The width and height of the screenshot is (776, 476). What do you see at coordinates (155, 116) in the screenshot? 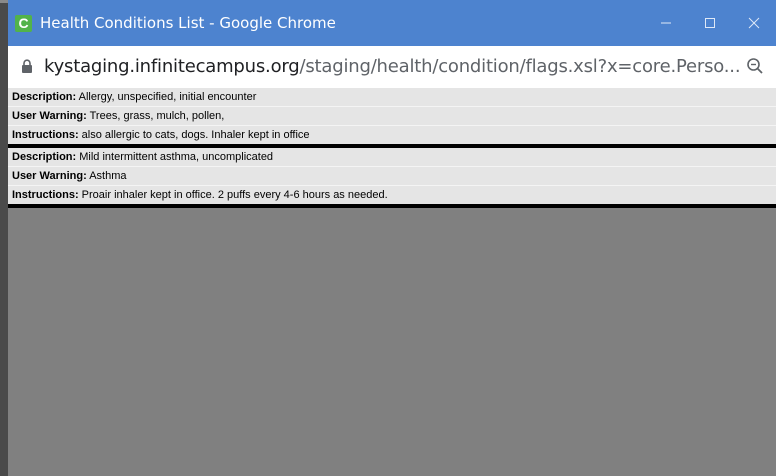
I see `user-warning-value: Trees, grass, mulch, pollen,` at bounding box center [155, 116].